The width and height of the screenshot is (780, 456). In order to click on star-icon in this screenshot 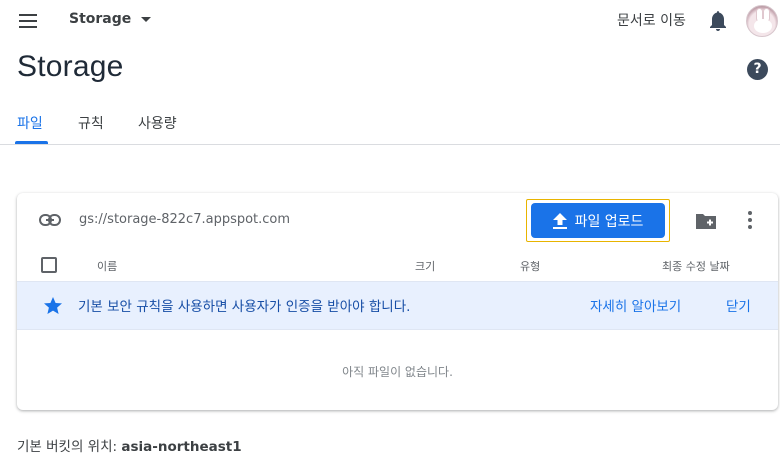, I will do `click(53, 306)`.